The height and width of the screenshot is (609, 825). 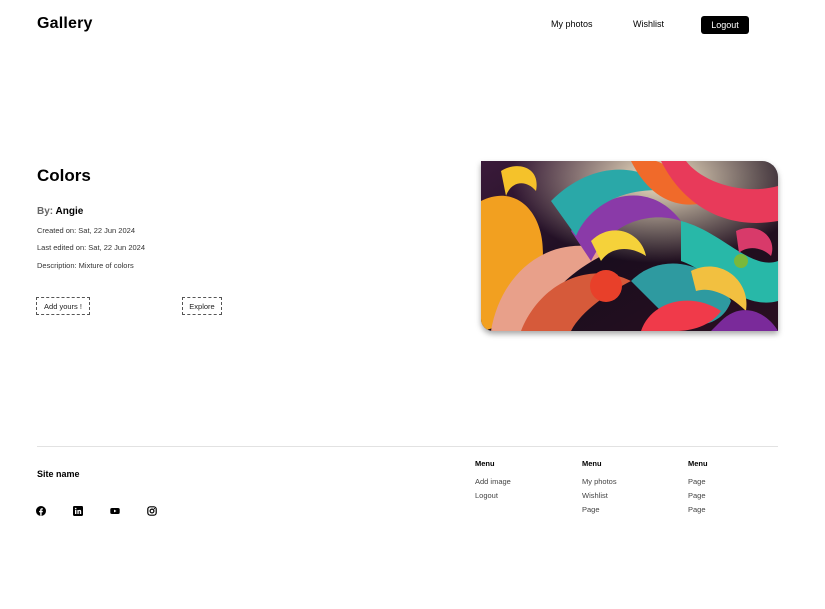 What do you see at coordinates (407, 446) in the screenshot?
I see `footer-divider` at bounding box center [407, 446].